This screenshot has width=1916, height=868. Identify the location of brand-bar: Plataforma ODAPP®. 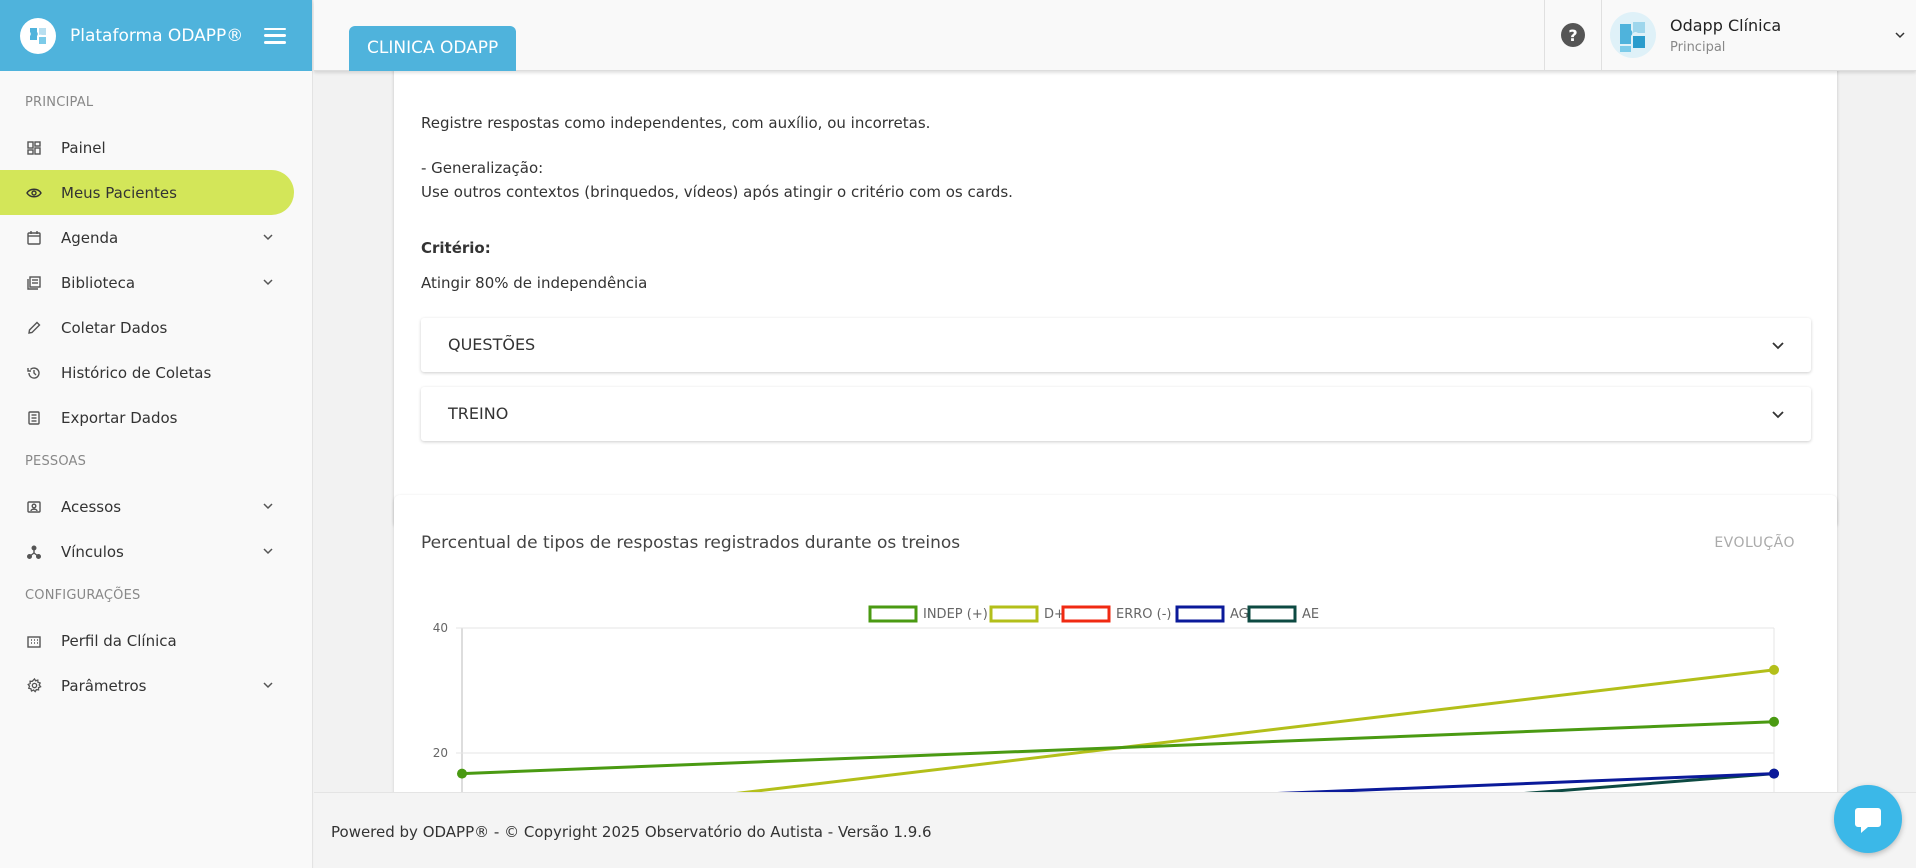
(156, 35).